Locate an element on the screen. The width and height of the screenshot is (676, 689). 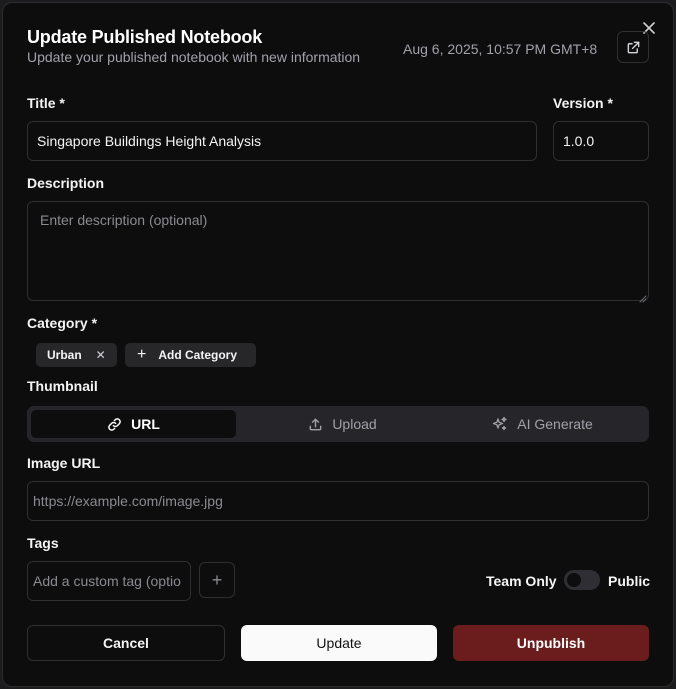
remove-category-icon: ✕ is located at coordinates (101, 355).